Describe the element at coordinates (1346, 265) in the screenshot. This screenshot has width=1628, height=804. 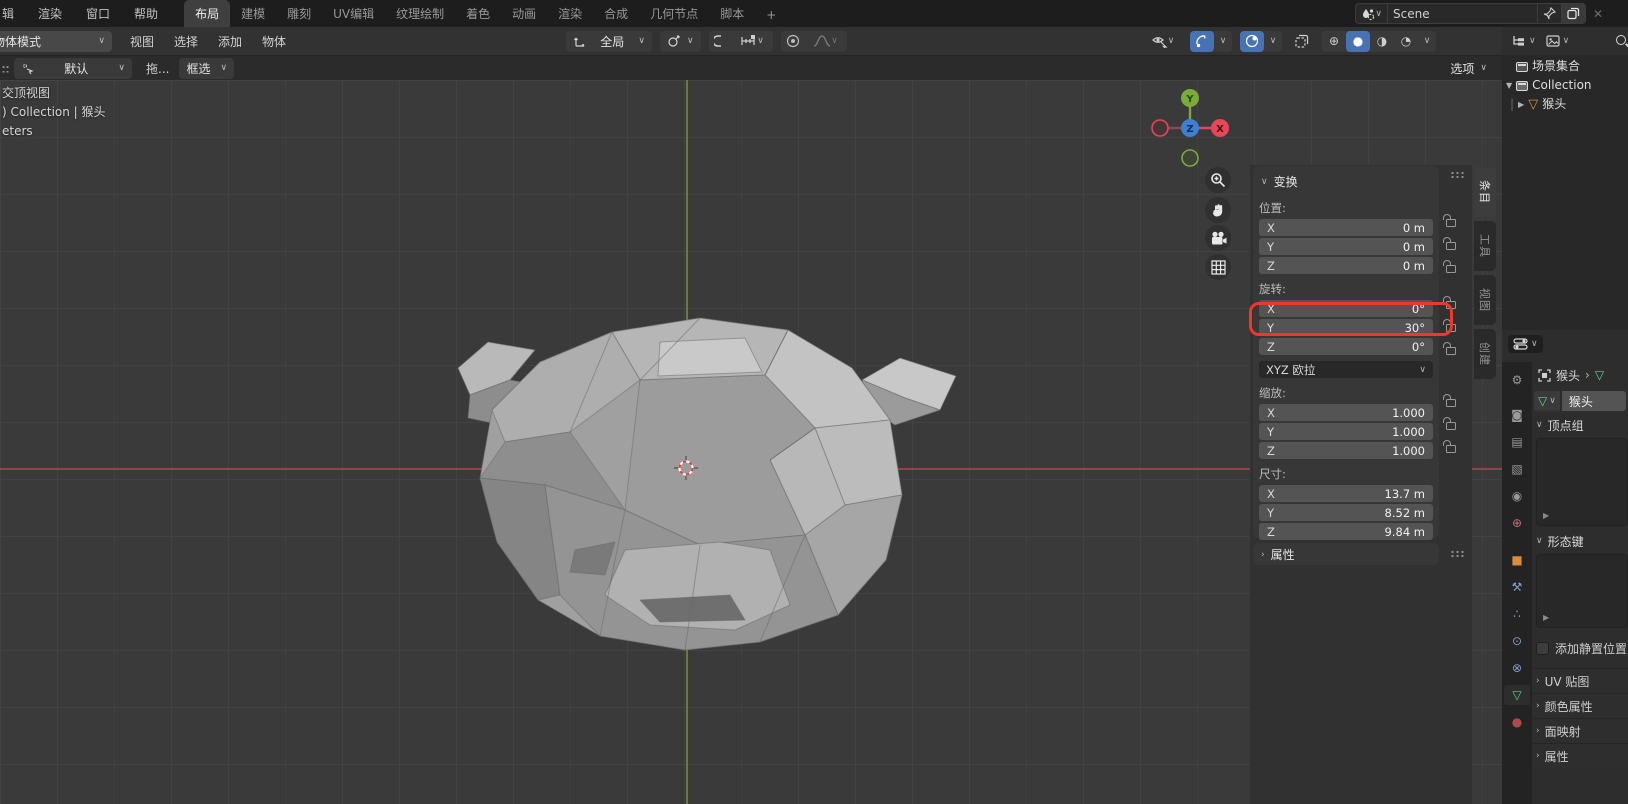
I see `location-z-field: Z 0 m` at that location.